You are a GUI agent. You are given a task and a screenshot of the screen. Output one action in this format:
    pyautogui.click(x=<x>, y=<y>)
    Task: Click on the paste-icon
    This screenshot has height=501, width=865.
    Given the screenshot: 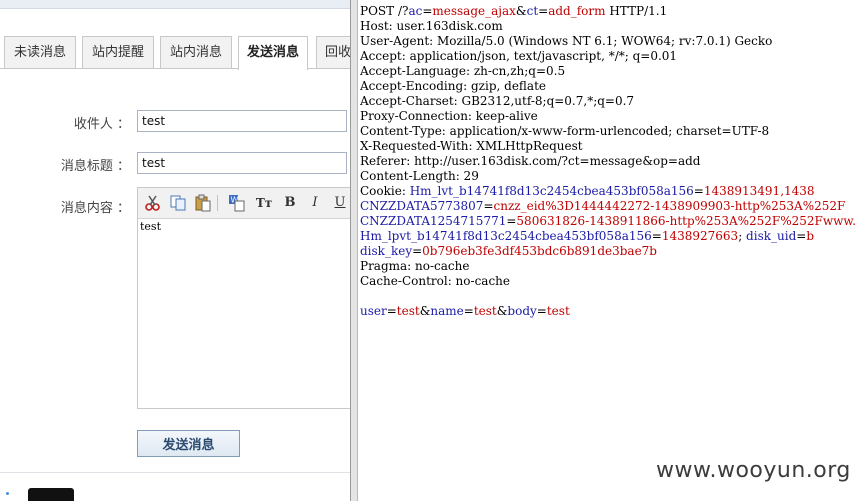 What is the action you would take?
    pyautogui.click(x=203, y=203)
    